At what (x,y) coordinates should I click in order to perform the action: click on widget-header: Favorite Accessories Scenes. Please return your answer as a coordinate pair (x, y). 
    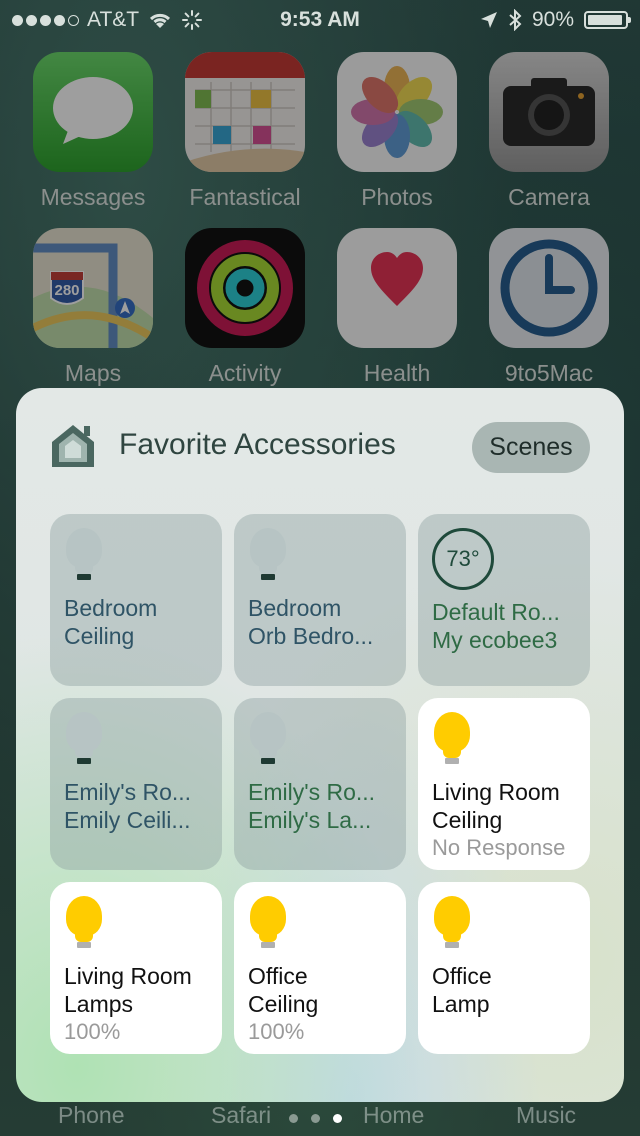
    Looking at the image, I should click on (319, 448).